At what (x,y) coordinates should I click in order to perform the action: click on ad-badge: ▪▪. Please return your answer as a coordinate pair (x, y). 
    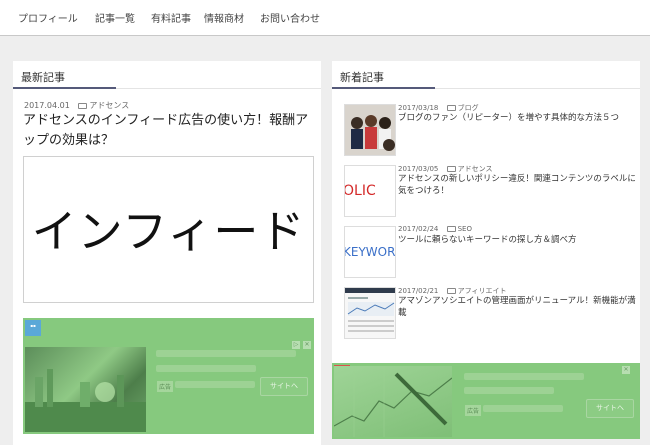
    Looking at the image, I should click on (33, 328).